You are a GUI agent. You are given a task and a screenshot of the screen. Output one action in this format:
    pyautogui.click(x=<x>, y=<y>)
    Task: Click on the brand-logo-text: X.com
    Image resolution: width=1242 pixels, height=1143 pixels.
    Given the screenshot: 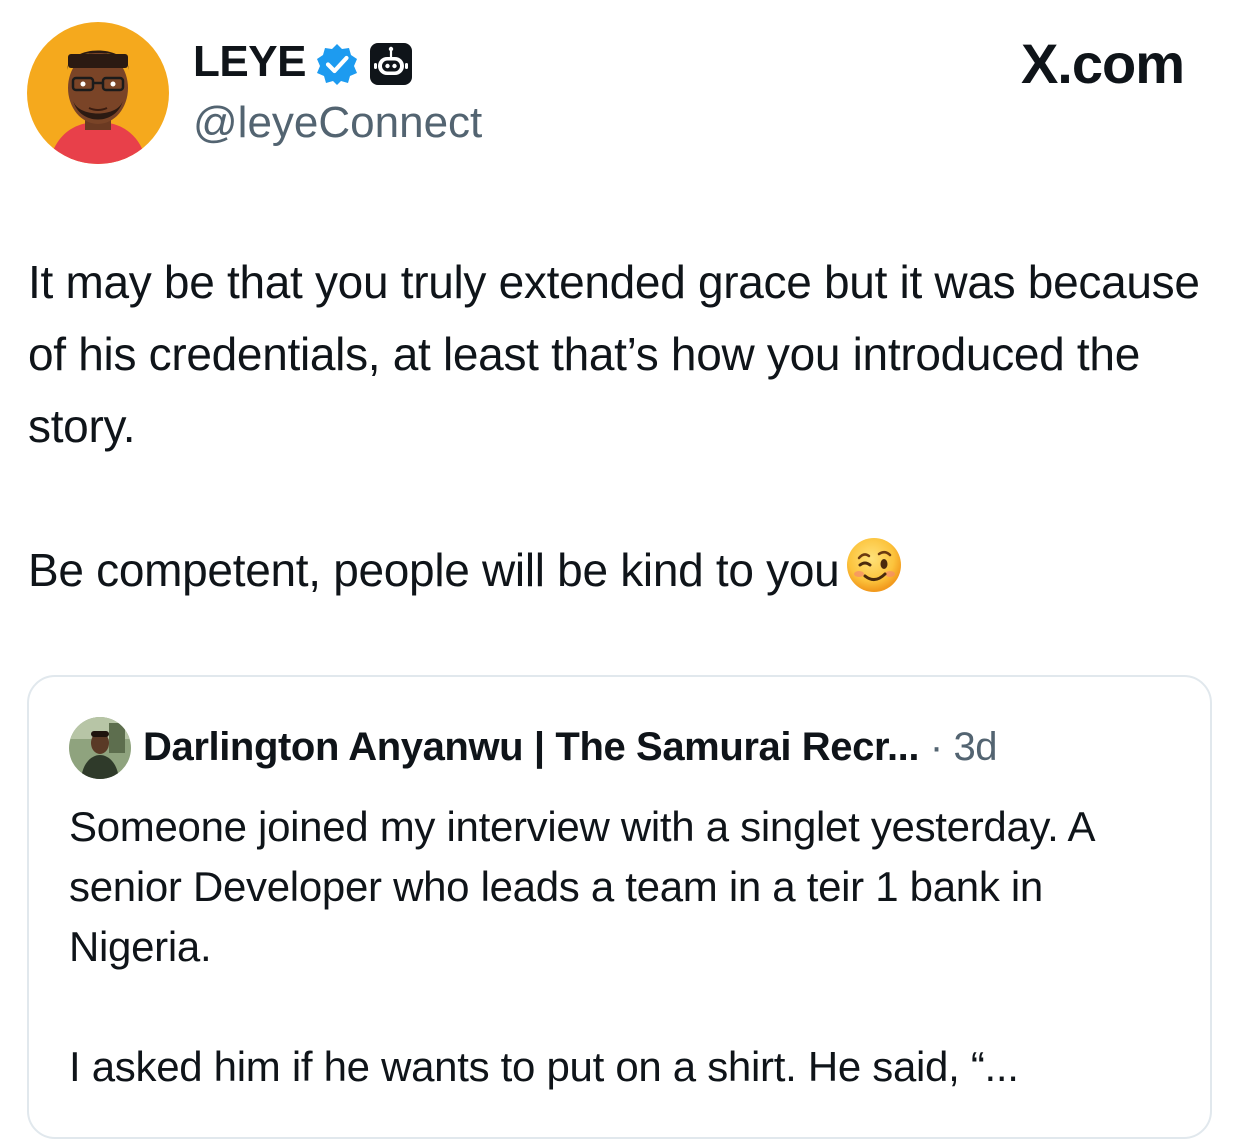 What is the action you would take?
    pyautogui.click(x=1102, y=63)
    